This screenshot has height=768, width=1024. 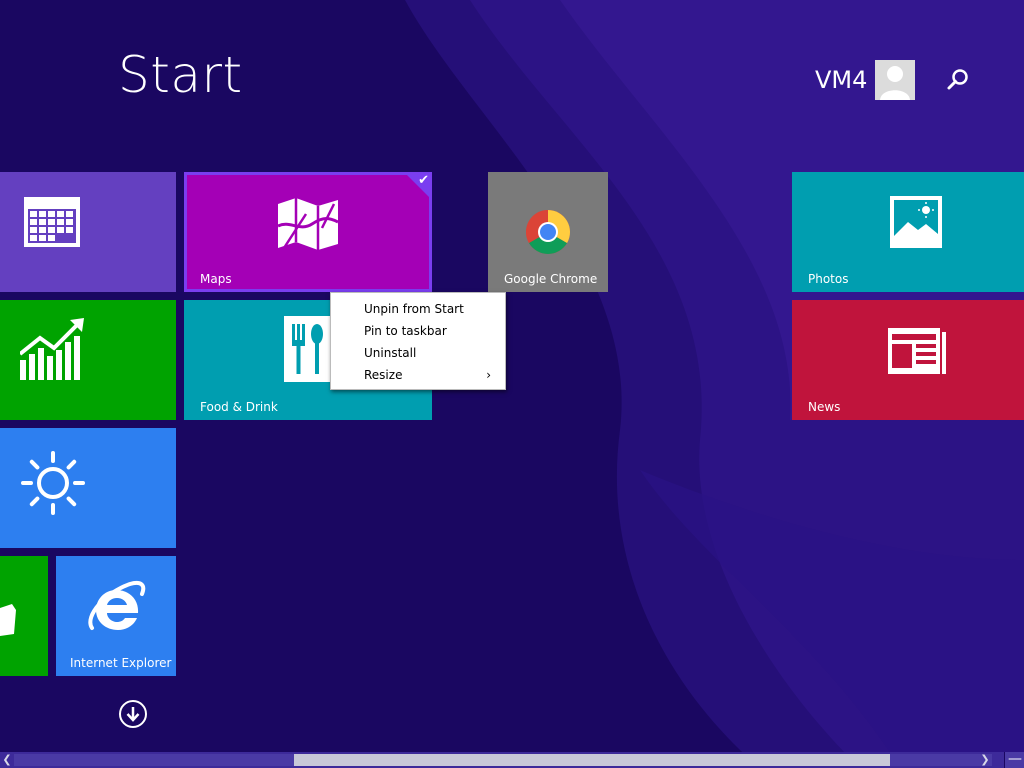 I want to click on weather-tile, so click(x=88, y=488).